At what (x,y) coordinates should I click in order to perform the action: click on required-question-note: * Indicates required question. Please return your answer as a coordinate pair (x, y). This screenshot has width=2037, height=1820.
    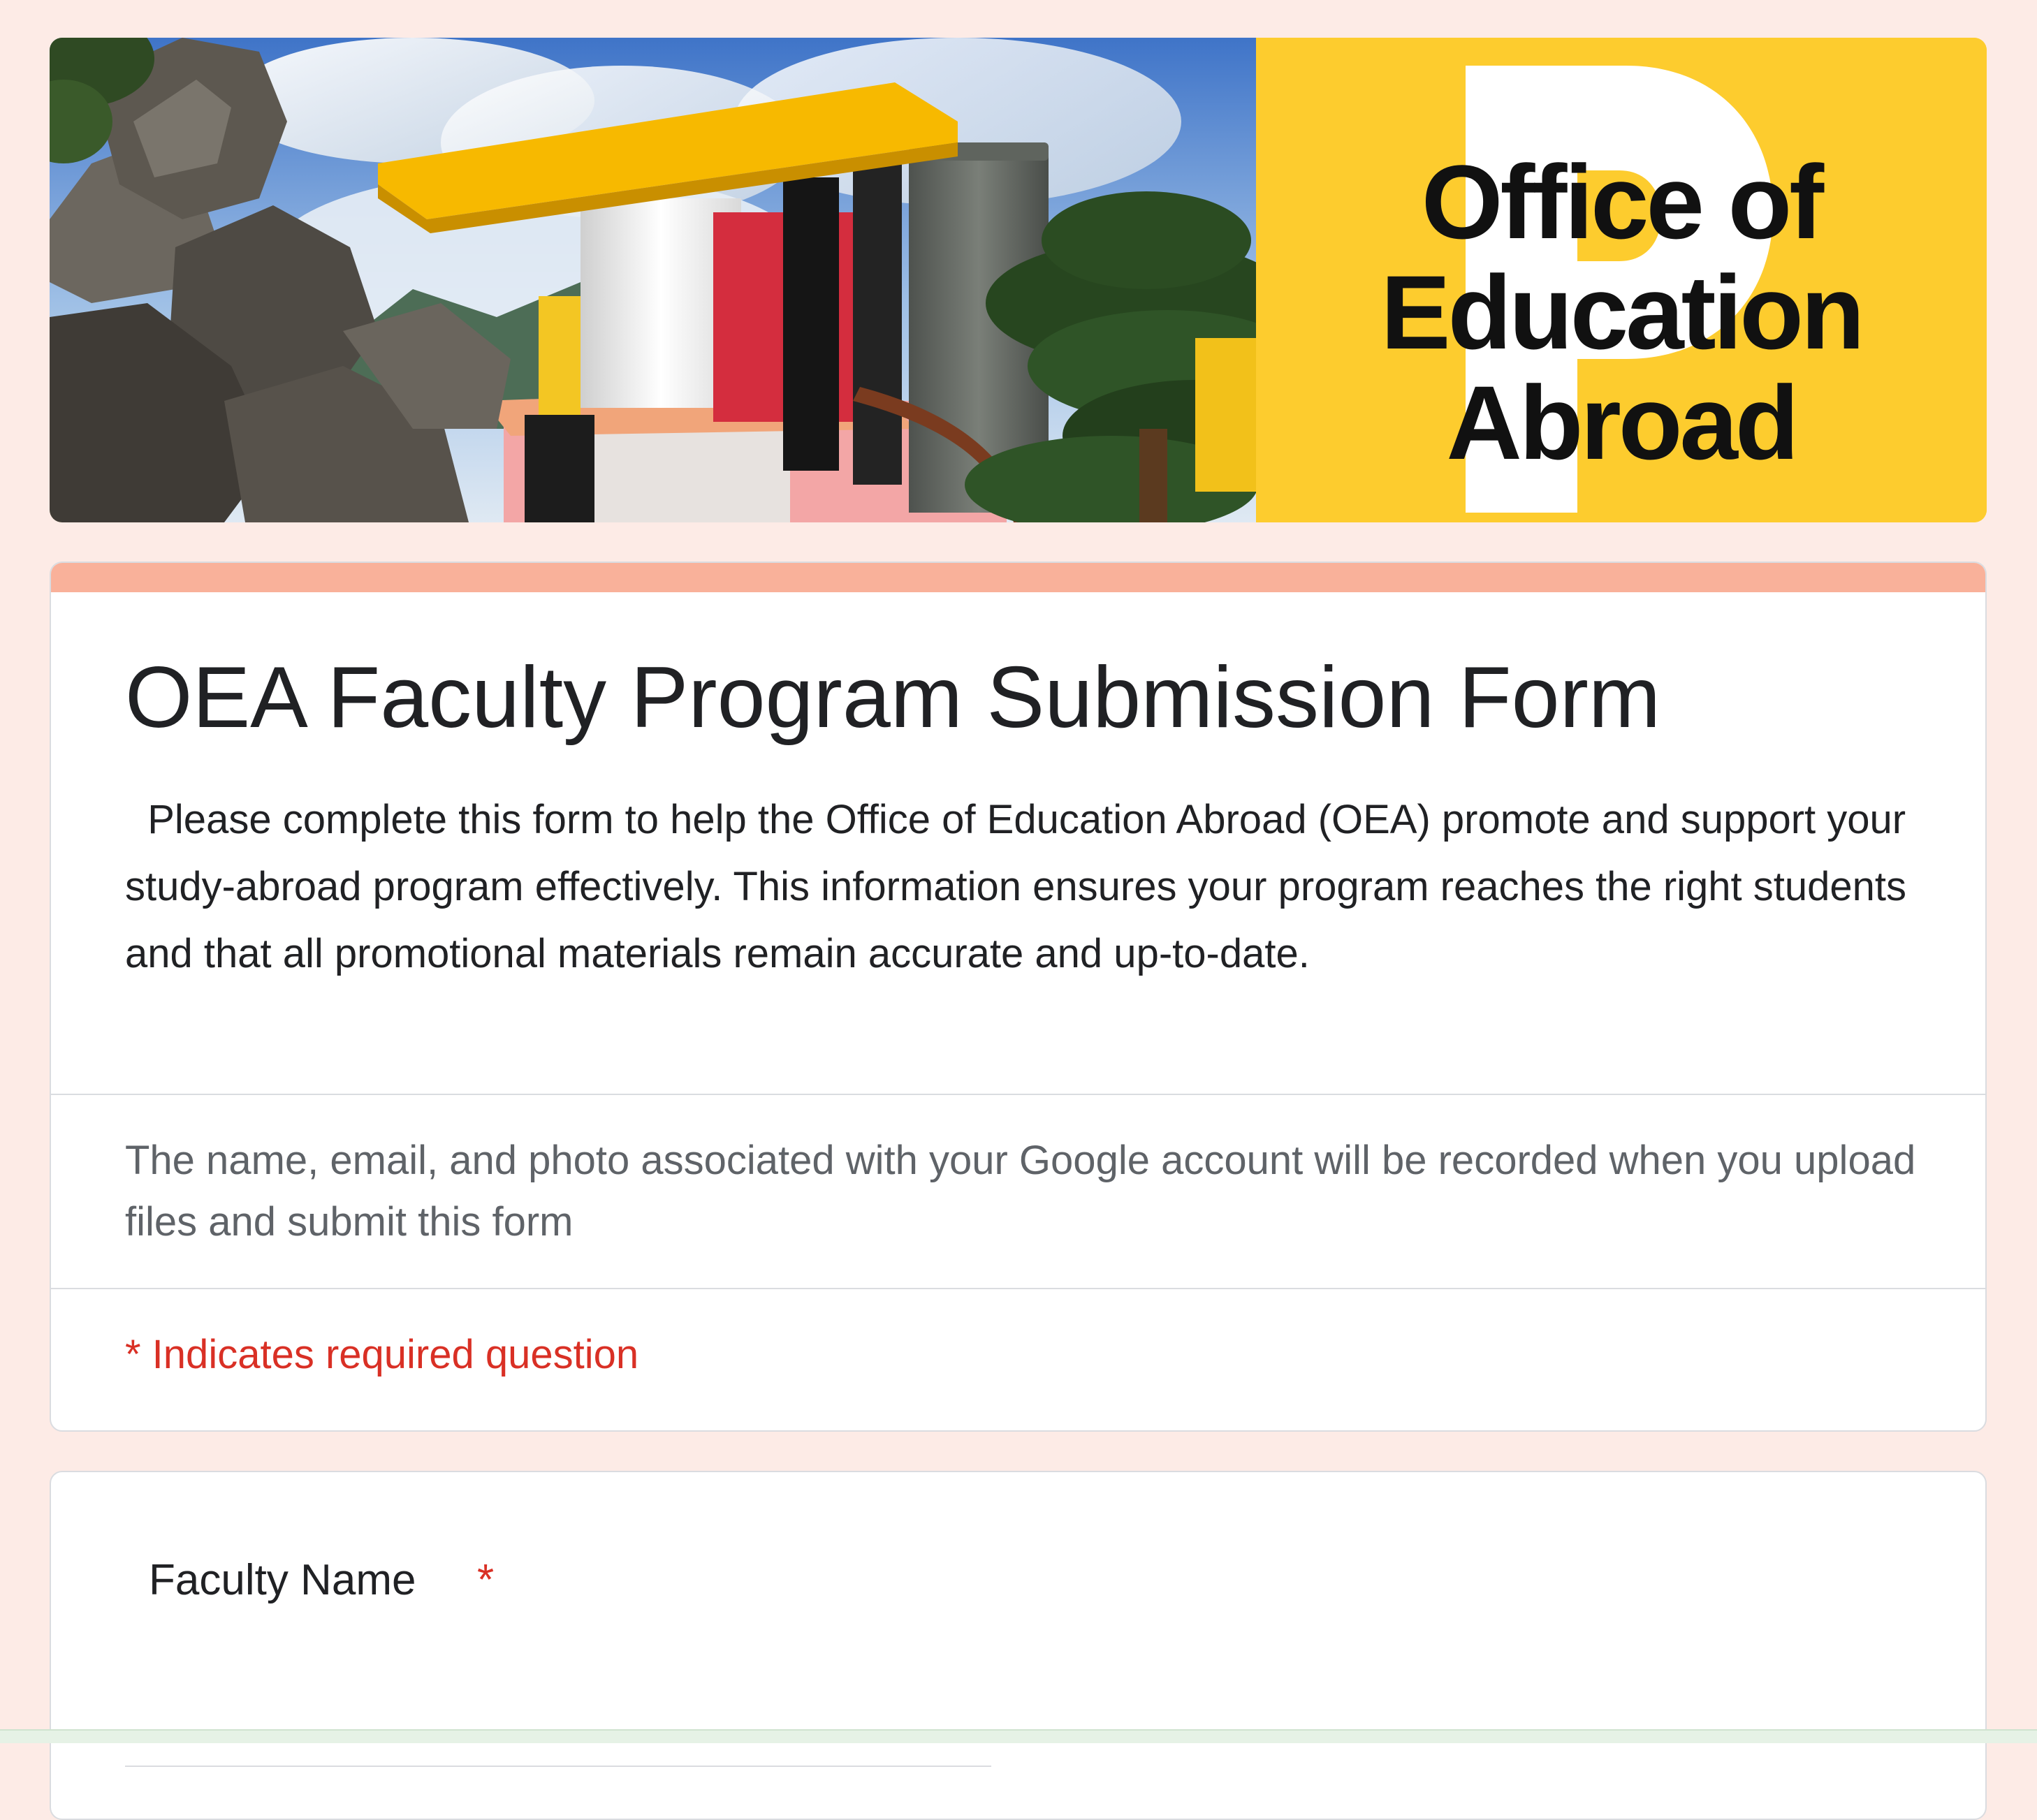
    Looking at the image, I should click on (382, 1354).